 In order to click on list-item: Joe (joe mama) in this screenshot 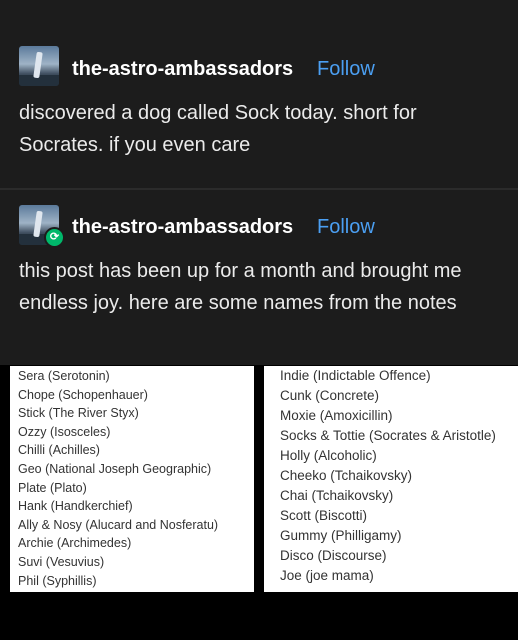, I will do `click(327, 575)`.